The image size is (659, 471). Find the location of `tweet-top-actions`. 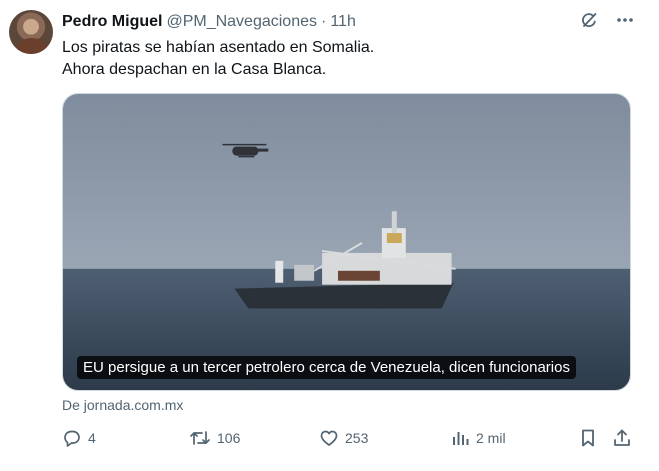

tweet-top-actions is located at coordinates (607, 20).